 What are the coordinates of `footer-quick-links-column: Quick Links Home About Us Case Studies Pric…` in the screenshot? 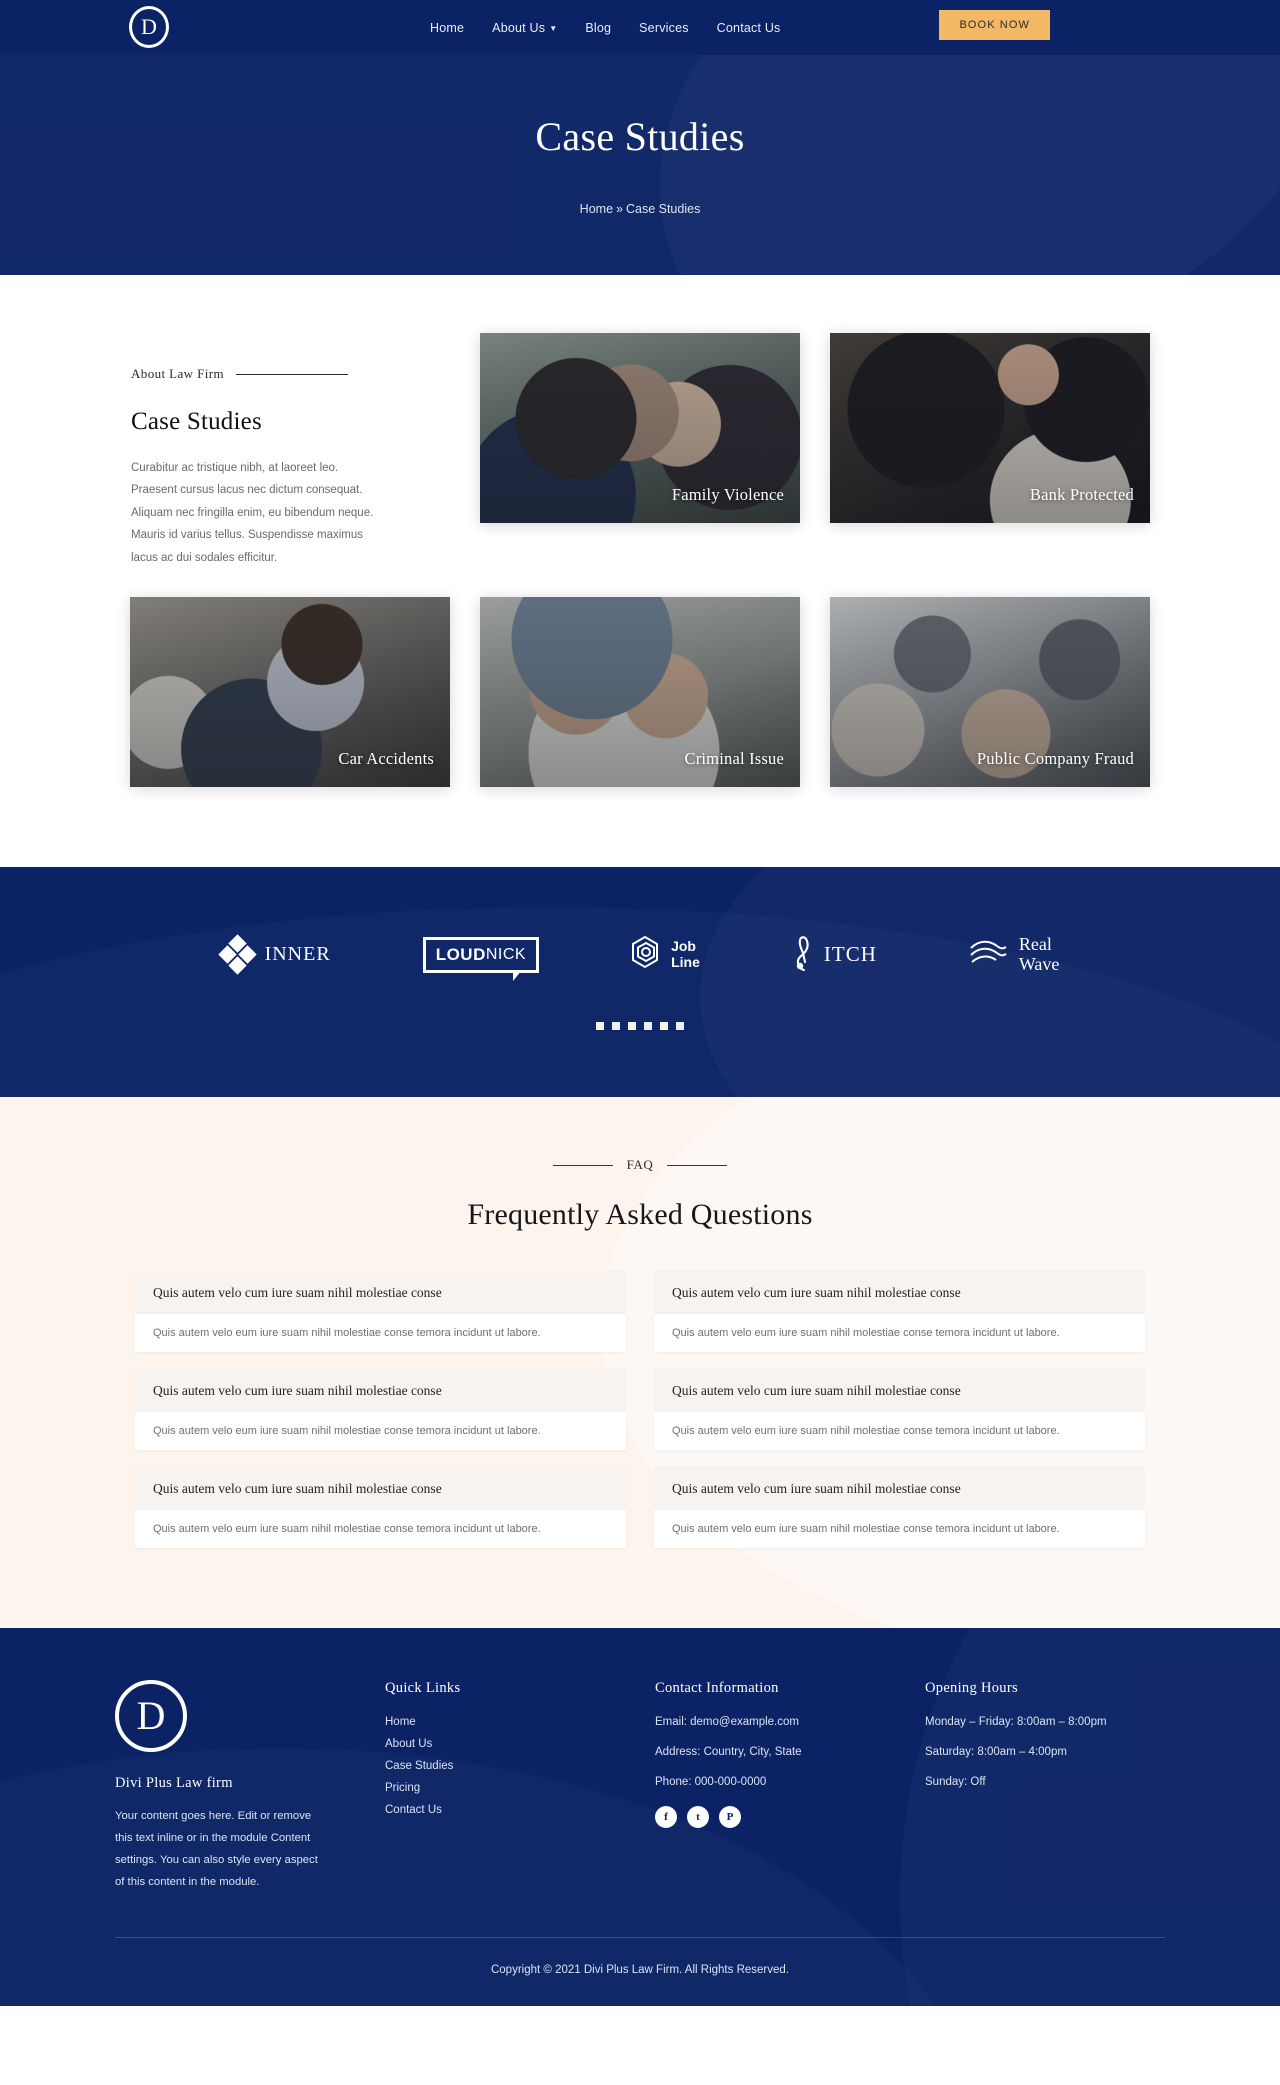 It's located at (520, 1786).